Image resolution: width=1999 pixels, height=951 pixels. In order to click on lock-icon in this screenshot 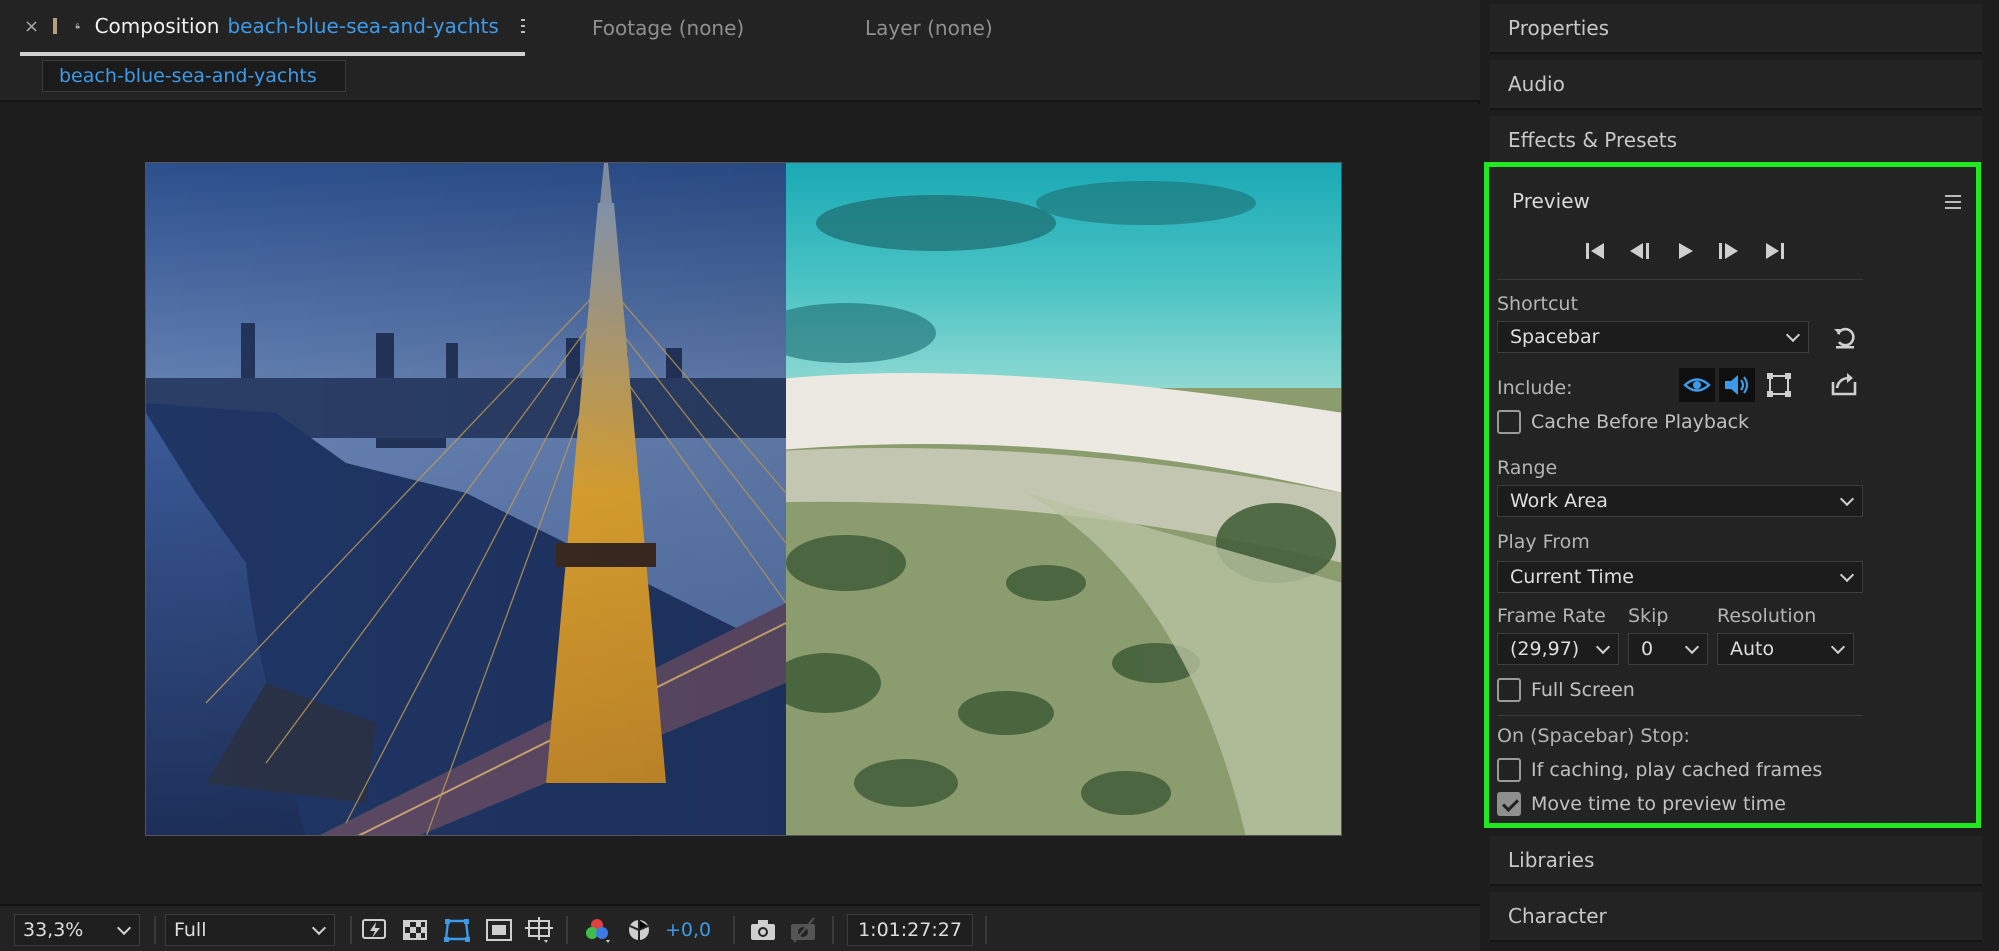, I will do `click(77, 26)`.